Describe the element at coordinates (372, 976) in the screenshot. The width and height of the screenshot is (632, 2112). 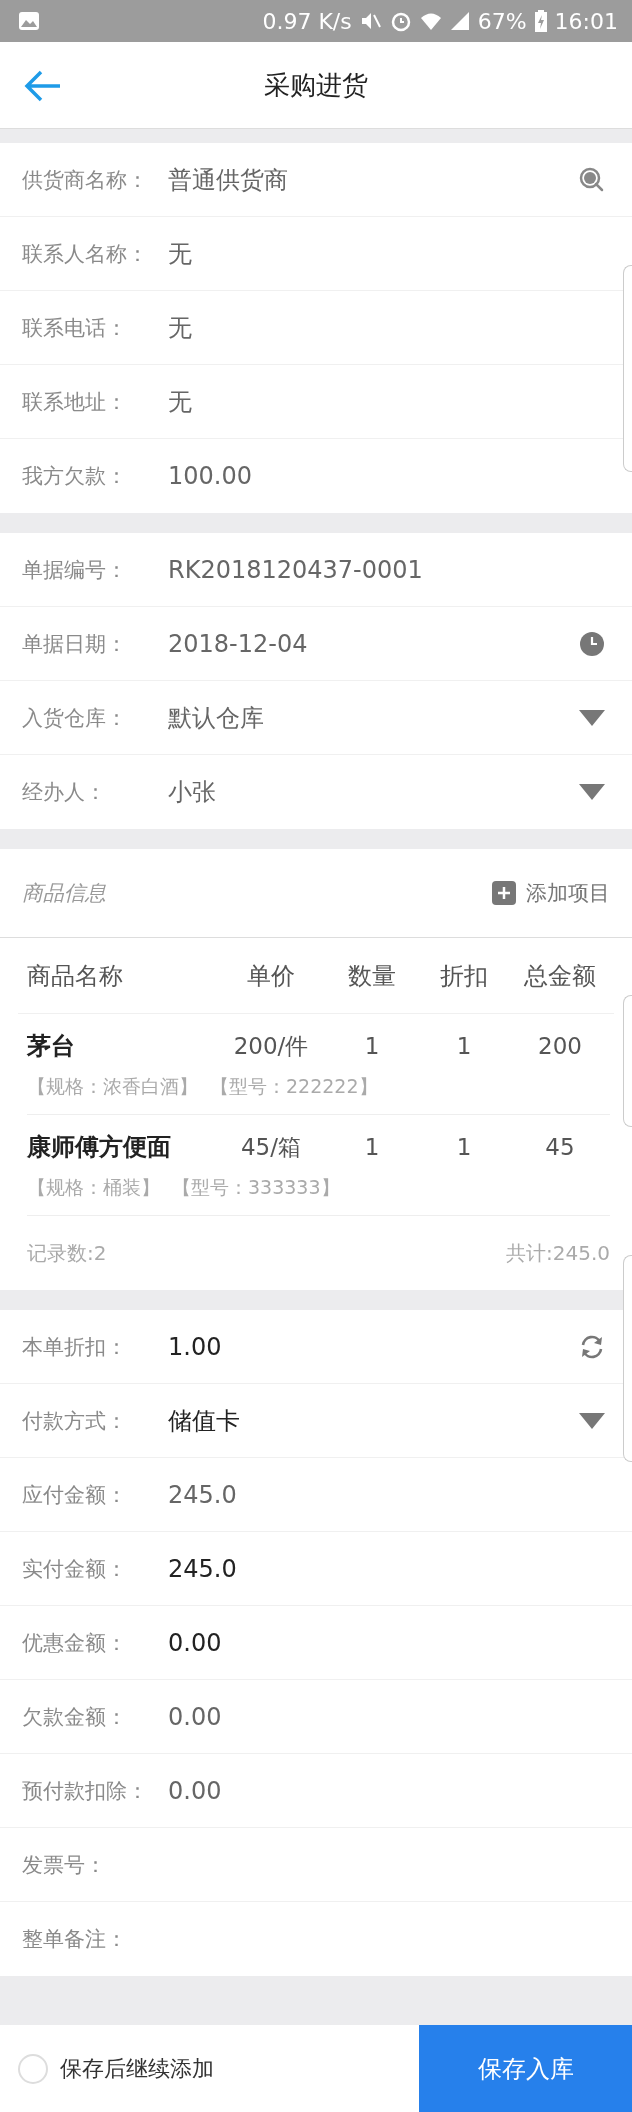
I see `column-header: 数量` at that location.